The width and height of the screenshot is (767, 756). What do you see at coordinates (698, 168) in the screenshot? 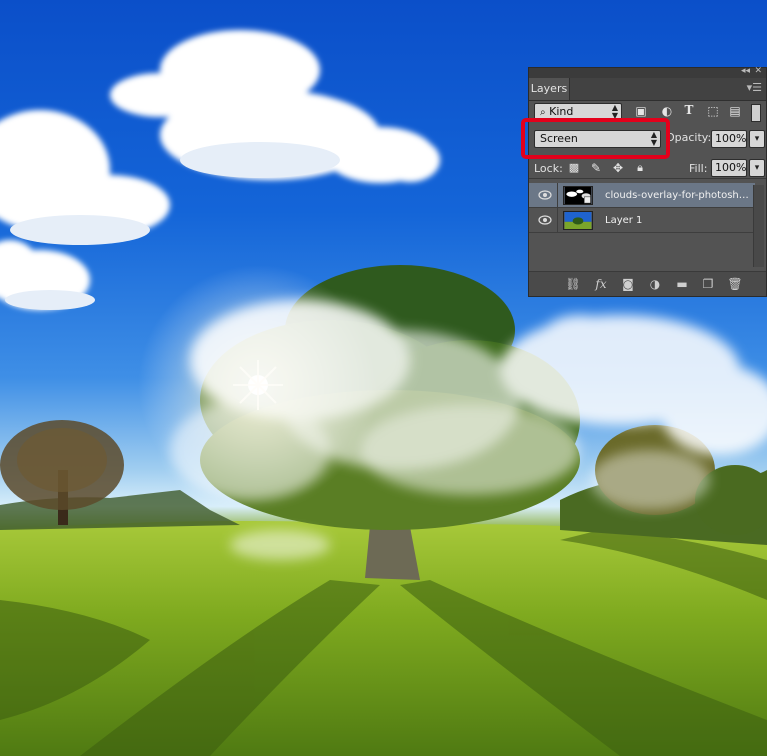
I see `fill-label: Fill:` at bounding box center [698, 168].